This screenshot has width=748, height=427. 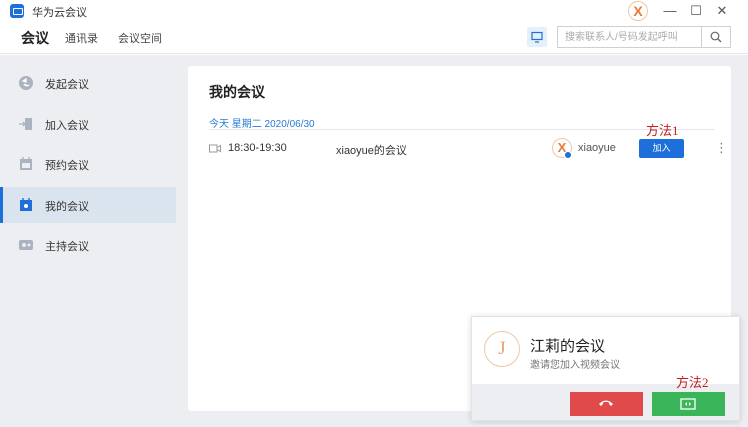 What do you see at coordinates (662, 130) in the screenshot?
I see `annotation-method1: 方法1` at bounding box center [662, 130].